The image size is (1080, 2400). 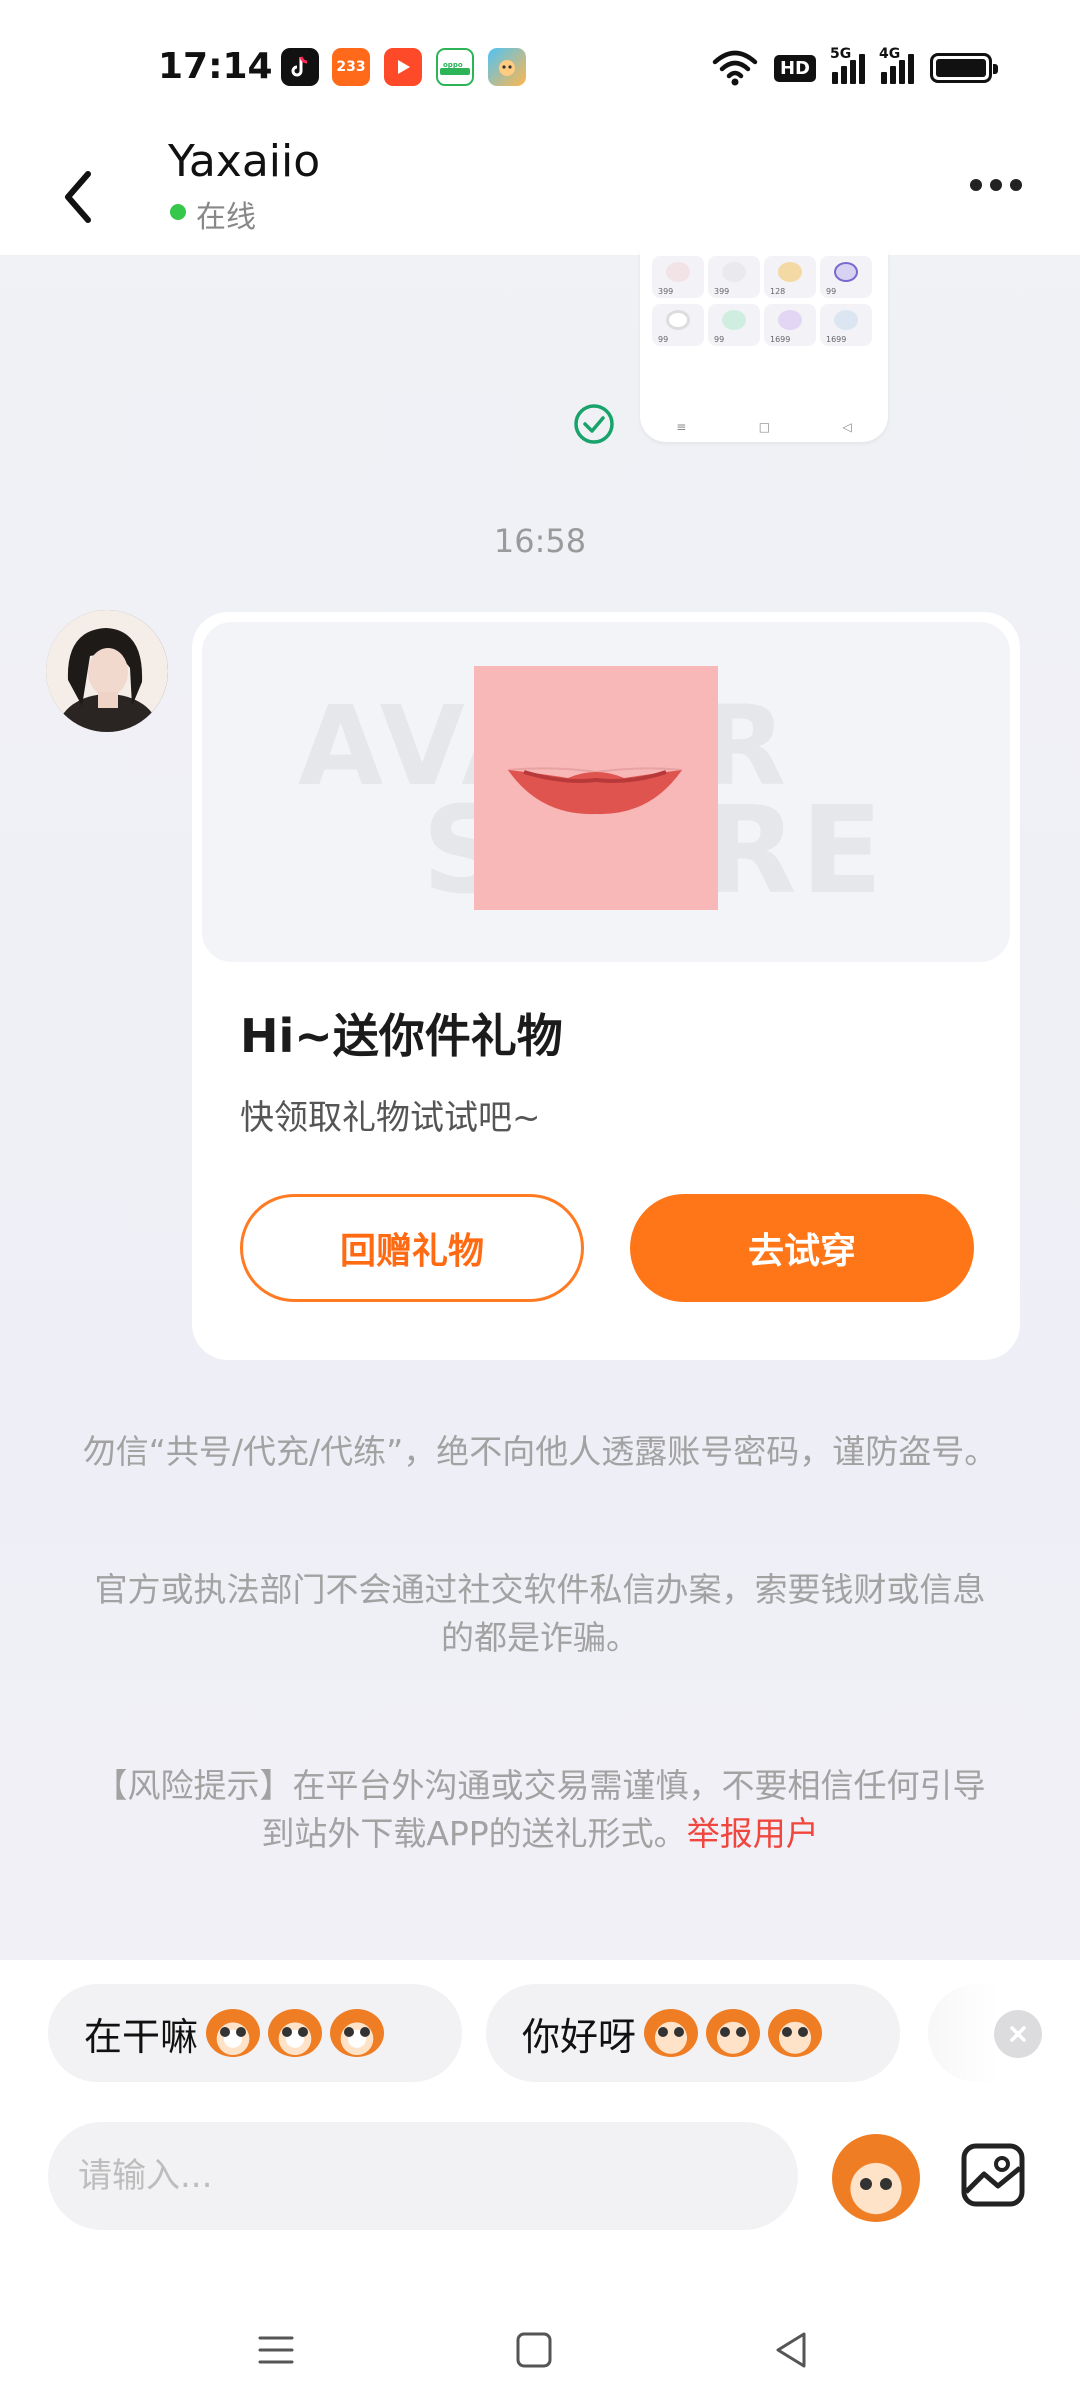 I want to click on gift-item-image, so click(x=596, y=788).